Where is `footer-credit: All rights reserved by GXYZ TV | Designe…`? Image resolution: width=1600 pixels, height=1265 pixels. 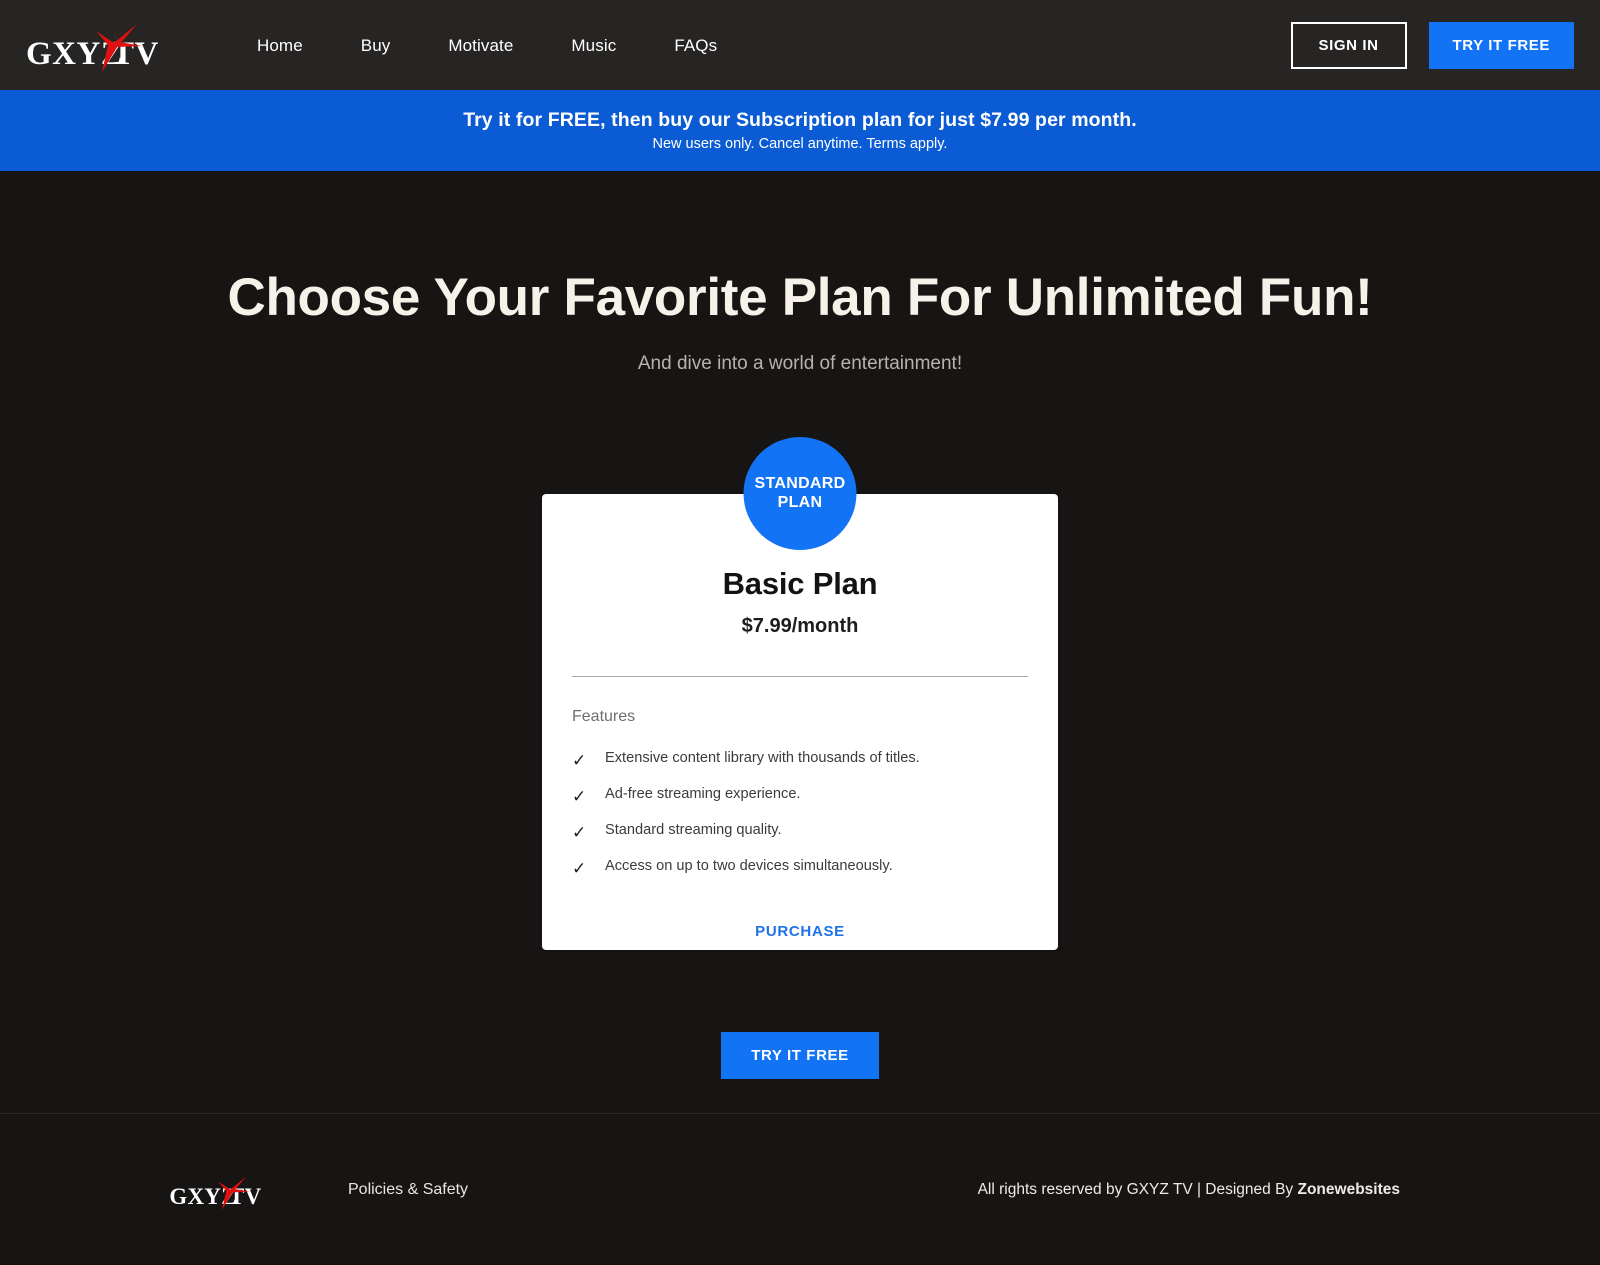
footer-credit: All rights reserved by GXYZ TV | Designe… is located at coordinates (1189, 1190).